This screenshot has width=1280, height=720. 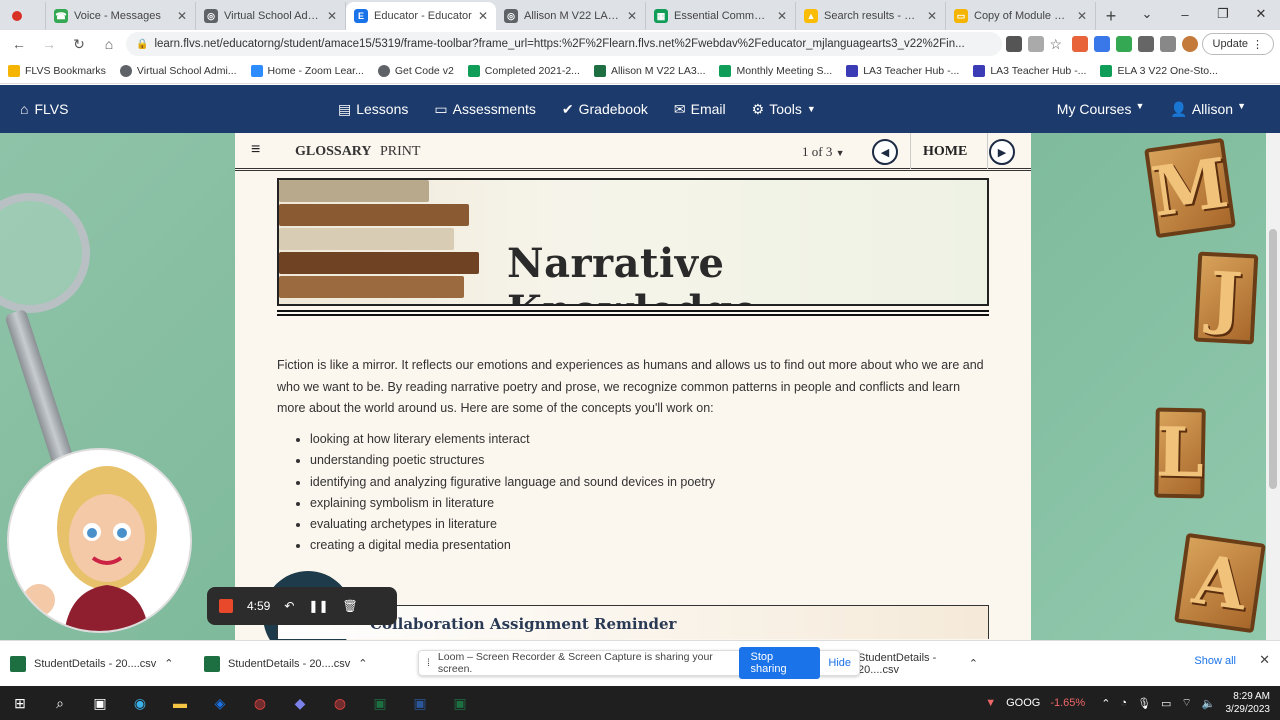 I want to click on prev-page-button: ◀, so click(x=885, y=152).